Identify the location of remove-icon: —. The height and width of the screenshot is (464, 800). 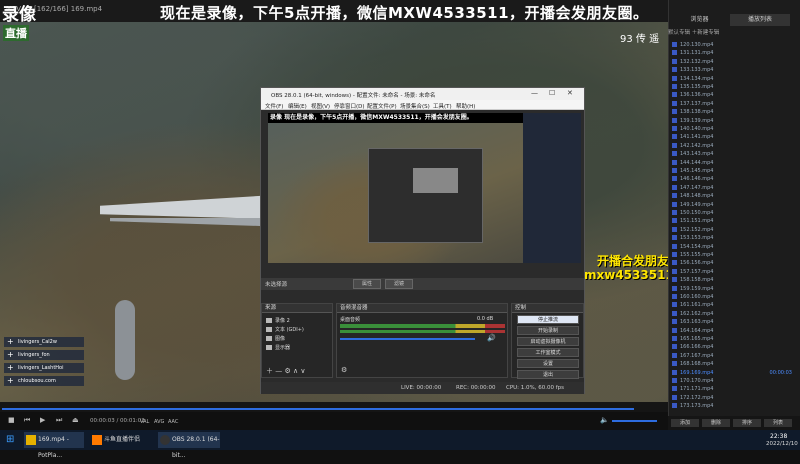
(278, 371).